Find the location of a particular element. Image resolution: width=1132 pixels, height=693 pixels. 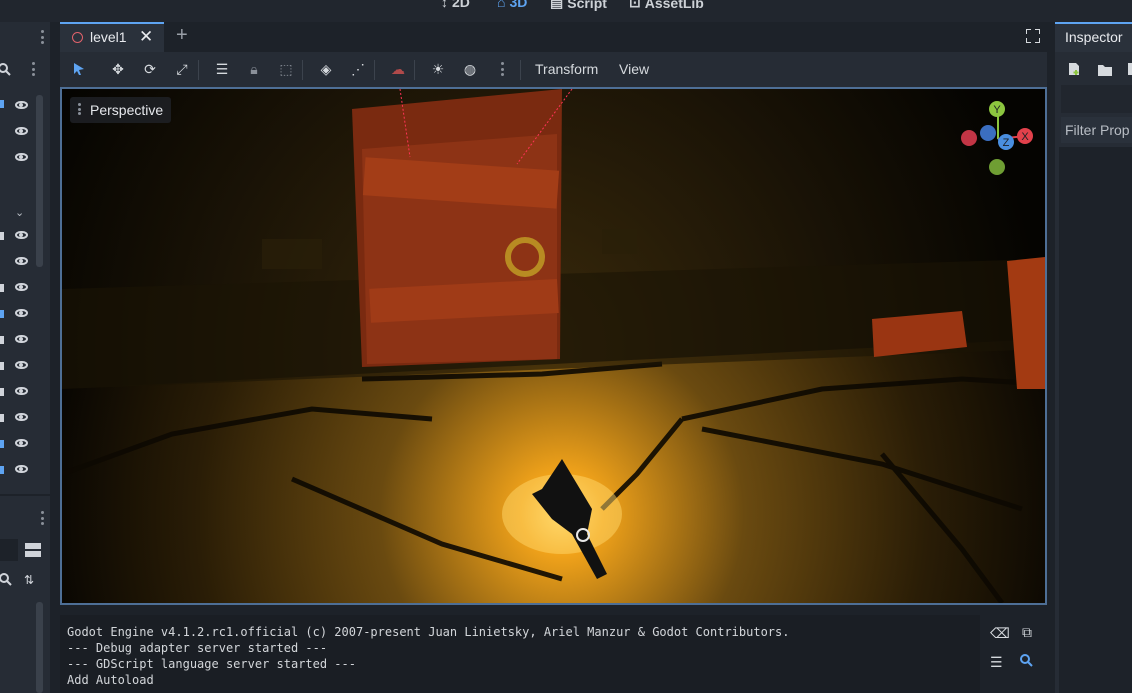

view-menu: View is located at coordinates (634, 69).